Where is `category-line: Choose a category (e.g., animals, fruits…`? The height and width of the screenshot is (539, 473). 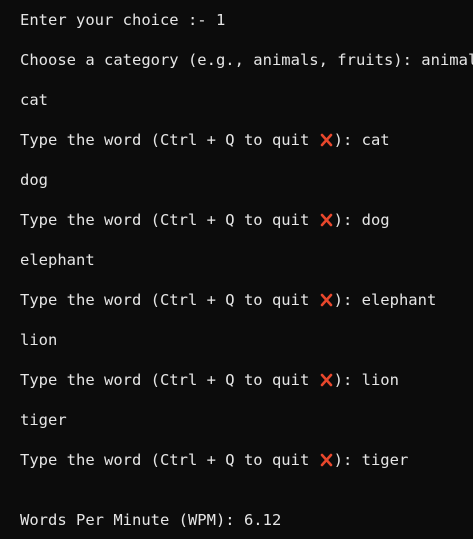
category-line: Choose a category (e.g., animals, fruits… is located at coordinates (246, 60).